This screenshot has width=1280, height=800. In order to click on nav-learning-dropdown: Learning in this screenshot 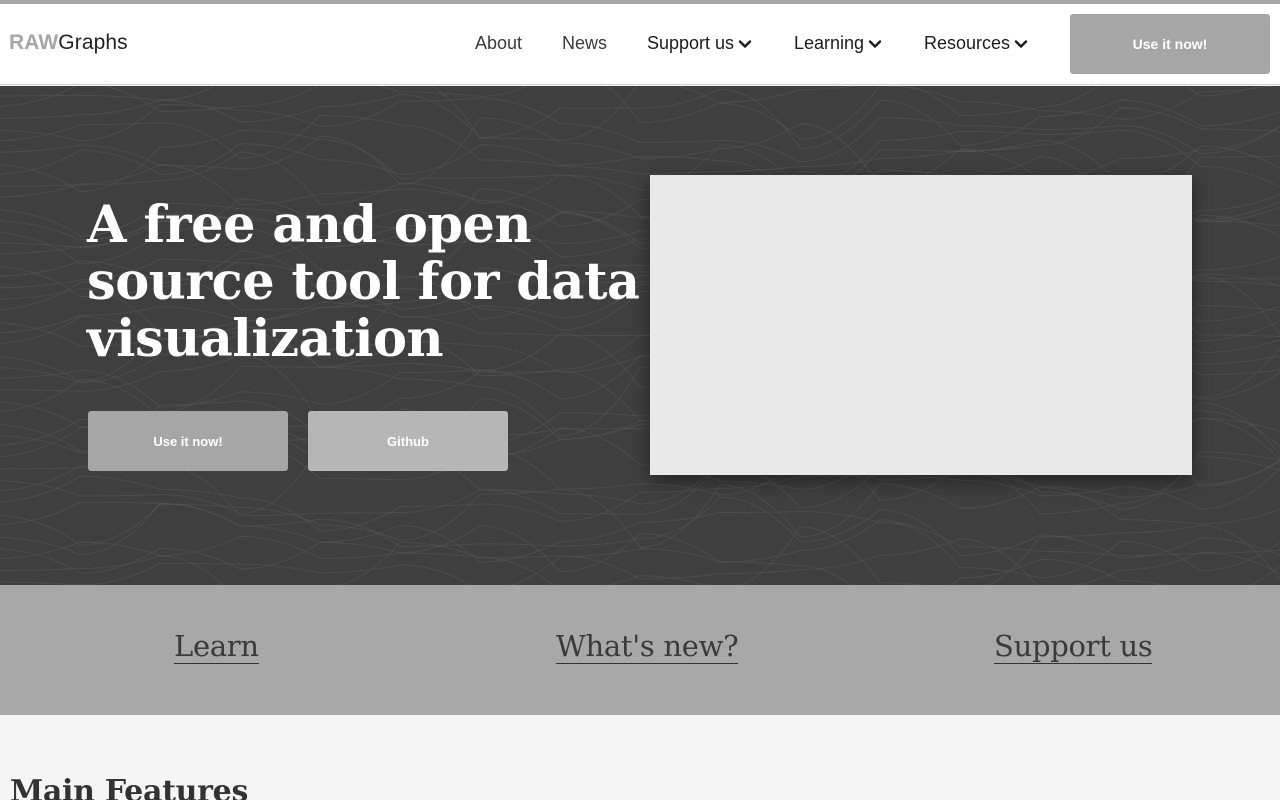, I will do `click(838, 43)`.